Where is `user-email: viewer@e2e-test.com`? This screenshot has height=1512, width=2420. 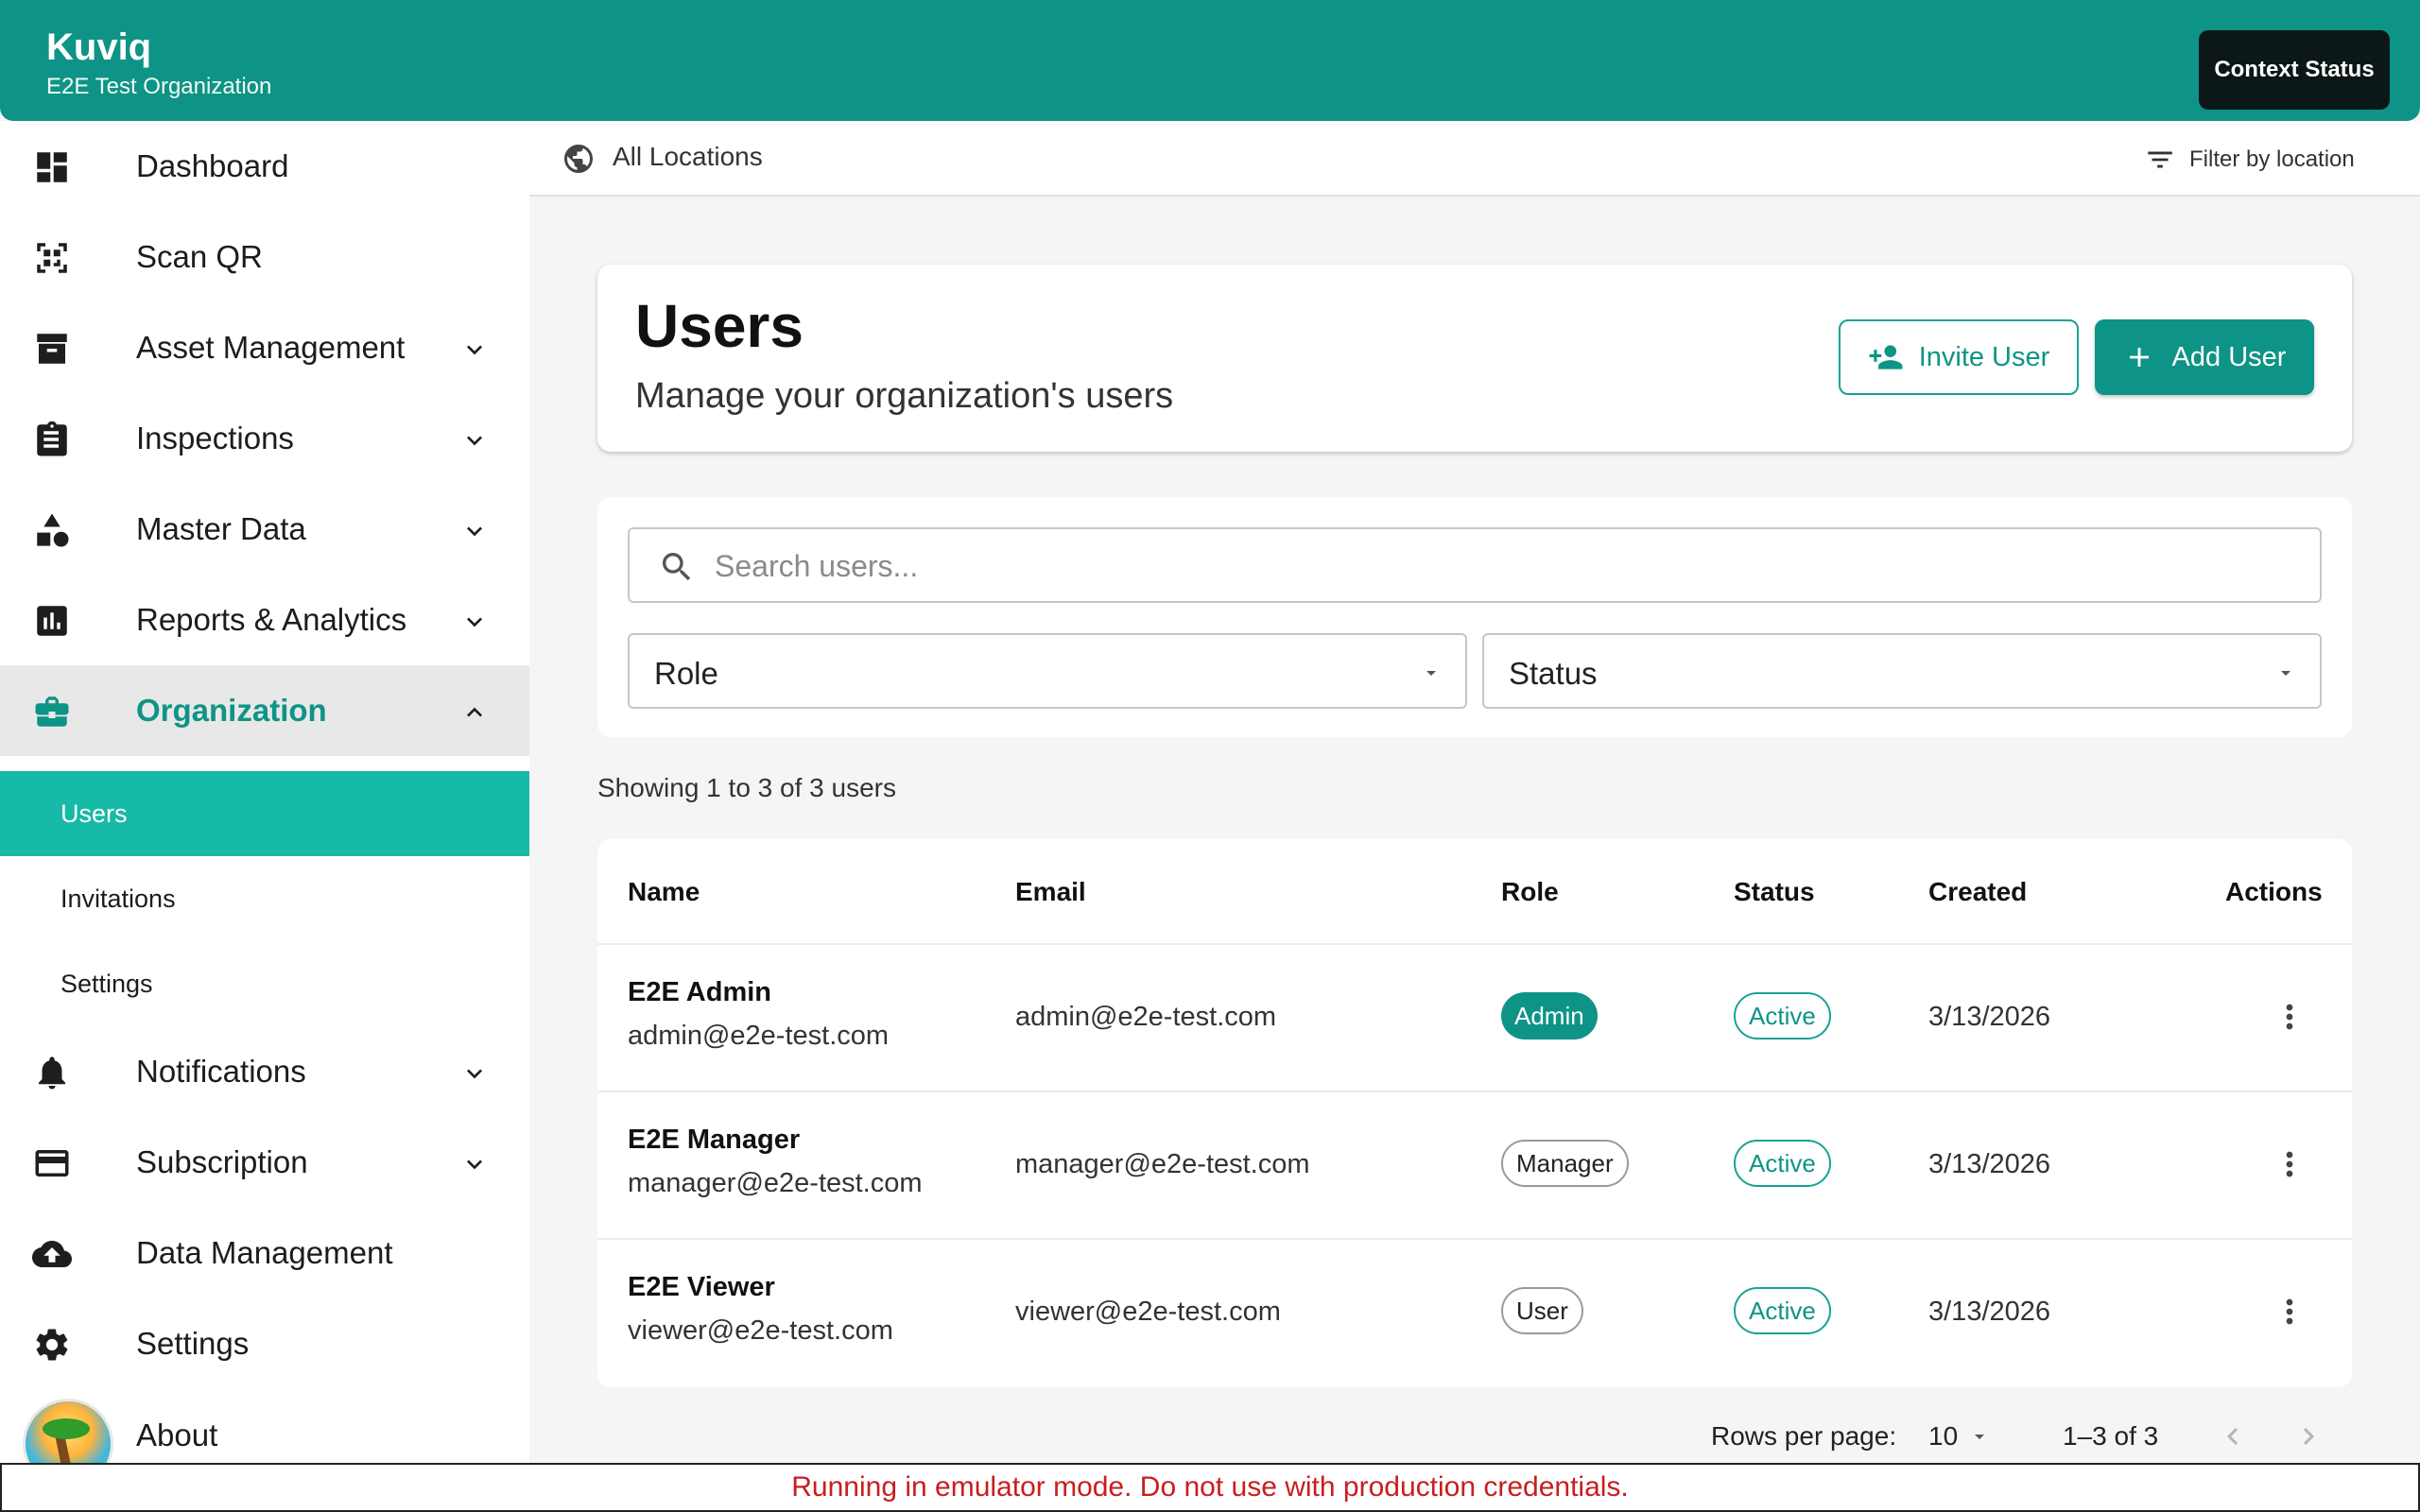
user-email: viewer@e2e-test.com is located at coordinates (1148, 1312).